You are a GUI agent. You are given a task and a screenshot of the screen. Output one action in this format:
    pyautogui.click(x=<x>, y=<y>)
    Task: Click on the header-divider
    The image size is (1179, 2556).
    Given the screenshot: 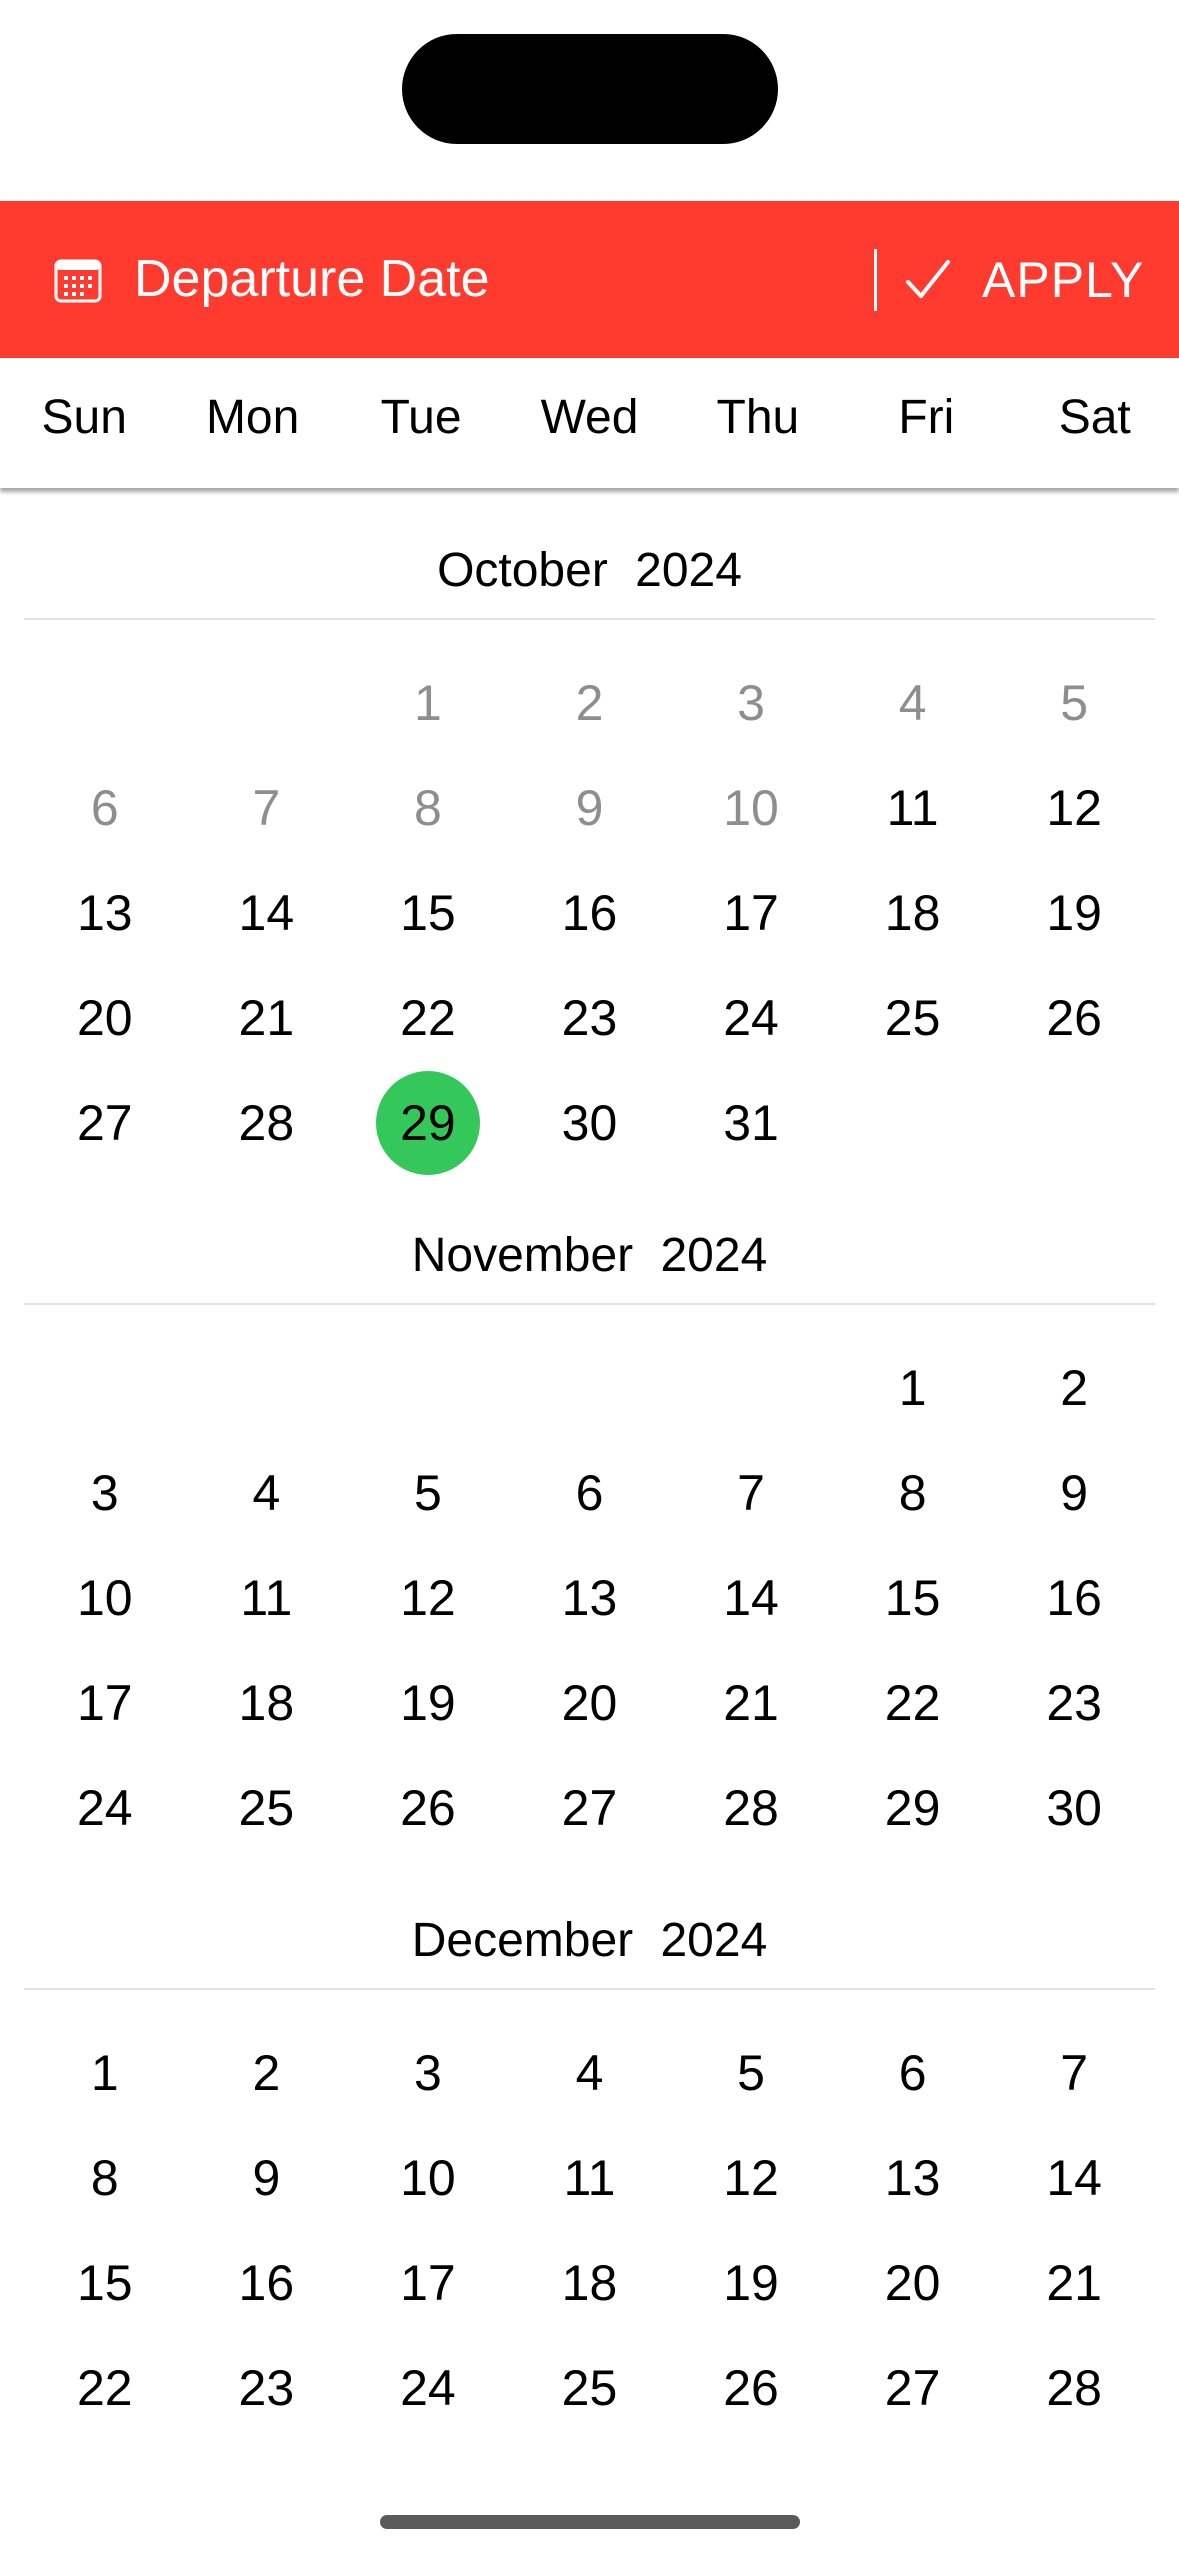 What is the action you would take?
    pyautogui.click(x=875, y=280)
    